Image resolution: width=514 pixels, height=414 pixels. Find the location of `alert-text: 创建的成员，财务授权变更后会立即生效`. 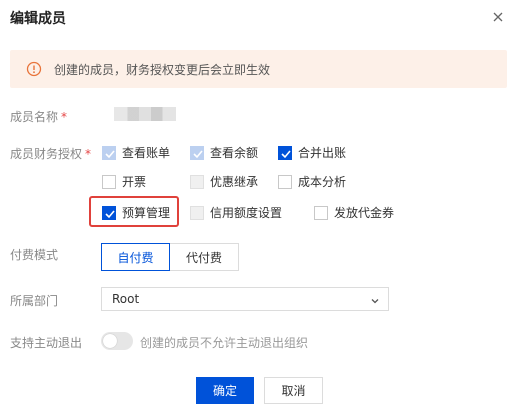

alert-text: 创建的成员，财务授权变更后会立即生效 is located at coordinates (162, 70).